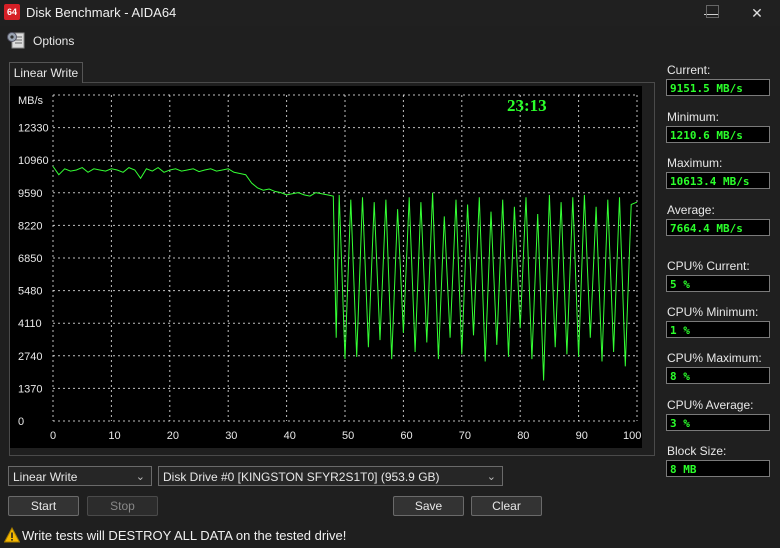  What do you see at coordinates (693, 117) in the screenshot?
I see `stat-label: Minimum:` at bounding box center [693, 117].